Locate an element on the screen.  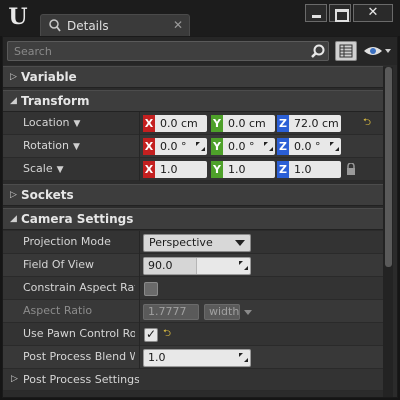
post-process-blend-weight-field: 1.0 is located at coordinates (197, 358).